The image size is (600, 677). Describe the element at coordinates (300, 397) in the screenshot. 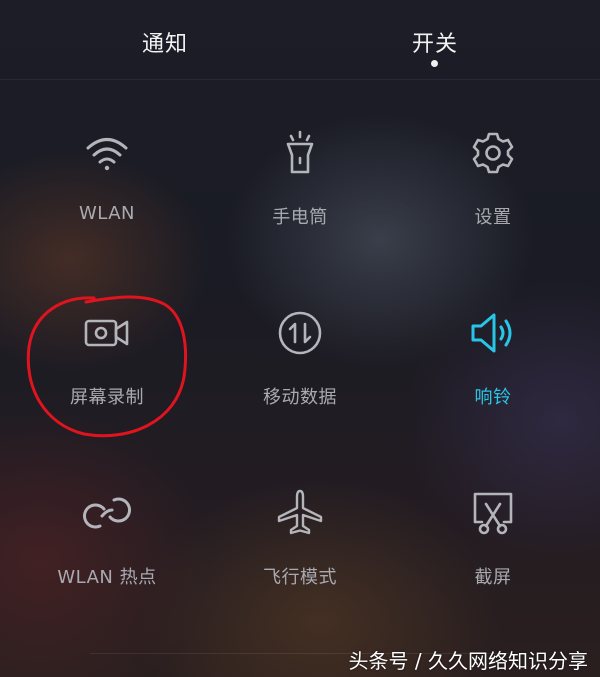

I see `tile-label: 移动数据` at that location.